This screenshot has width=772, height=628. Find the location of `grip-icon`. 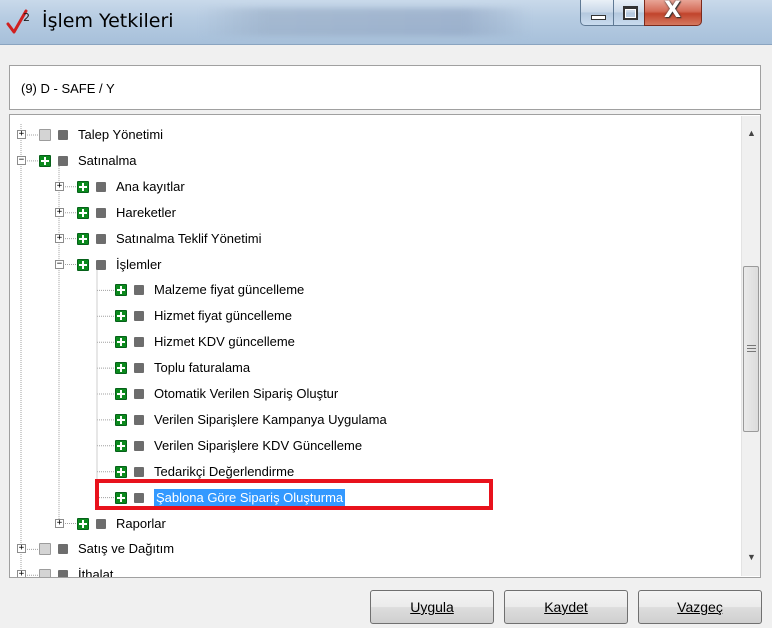

grip-icon is located at coordinates (751, 348).